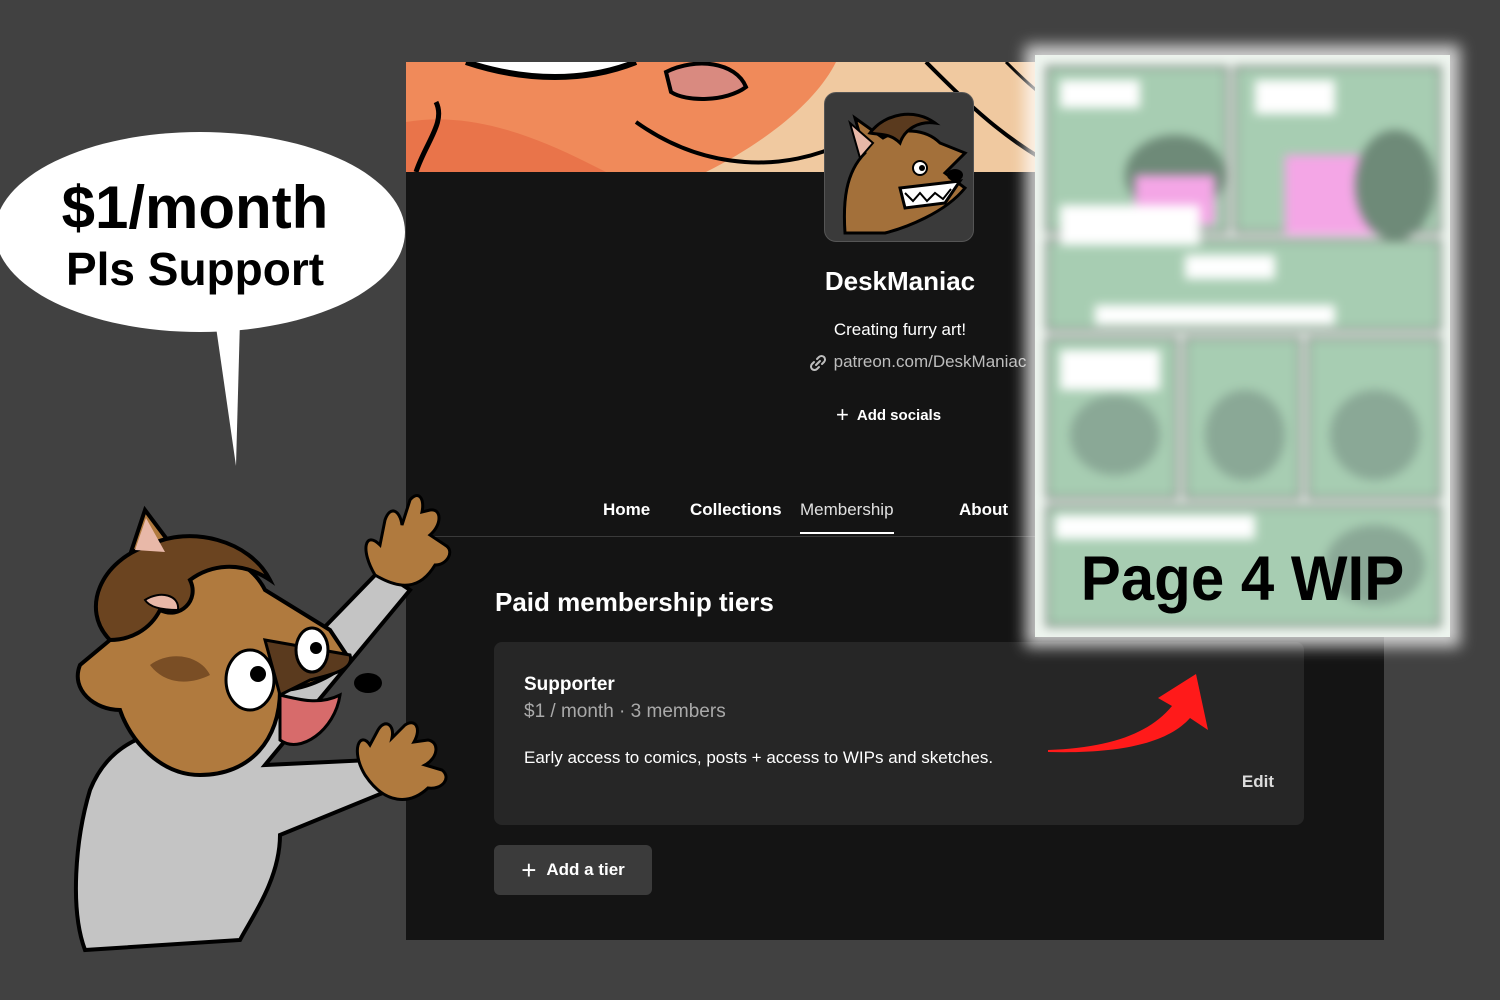 This screenshot has height=1000, width=1500. Describe the element at coordinates (195, 207) in the screenshot. I see `speech-bubble-line1: $1/month` at that location.